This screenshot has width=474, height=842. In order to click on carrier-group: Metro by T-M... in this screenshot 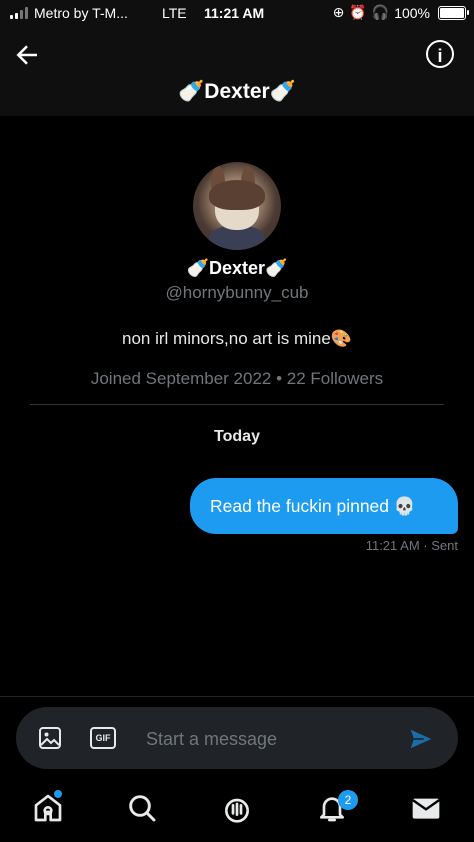, I will do `click(69, 13)`.